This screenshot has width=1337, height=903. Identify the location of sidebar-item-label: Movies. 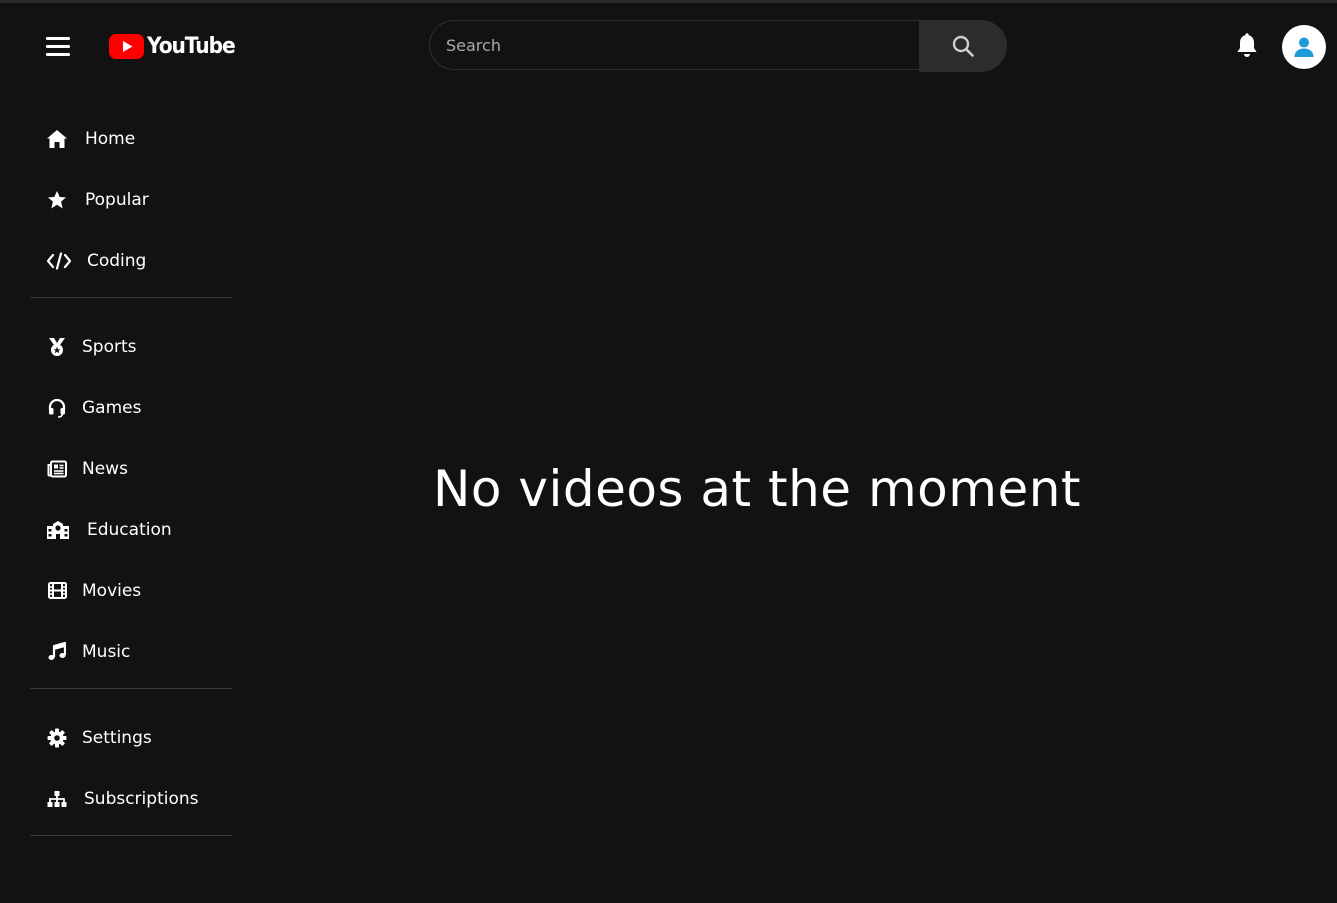
(112, 590).